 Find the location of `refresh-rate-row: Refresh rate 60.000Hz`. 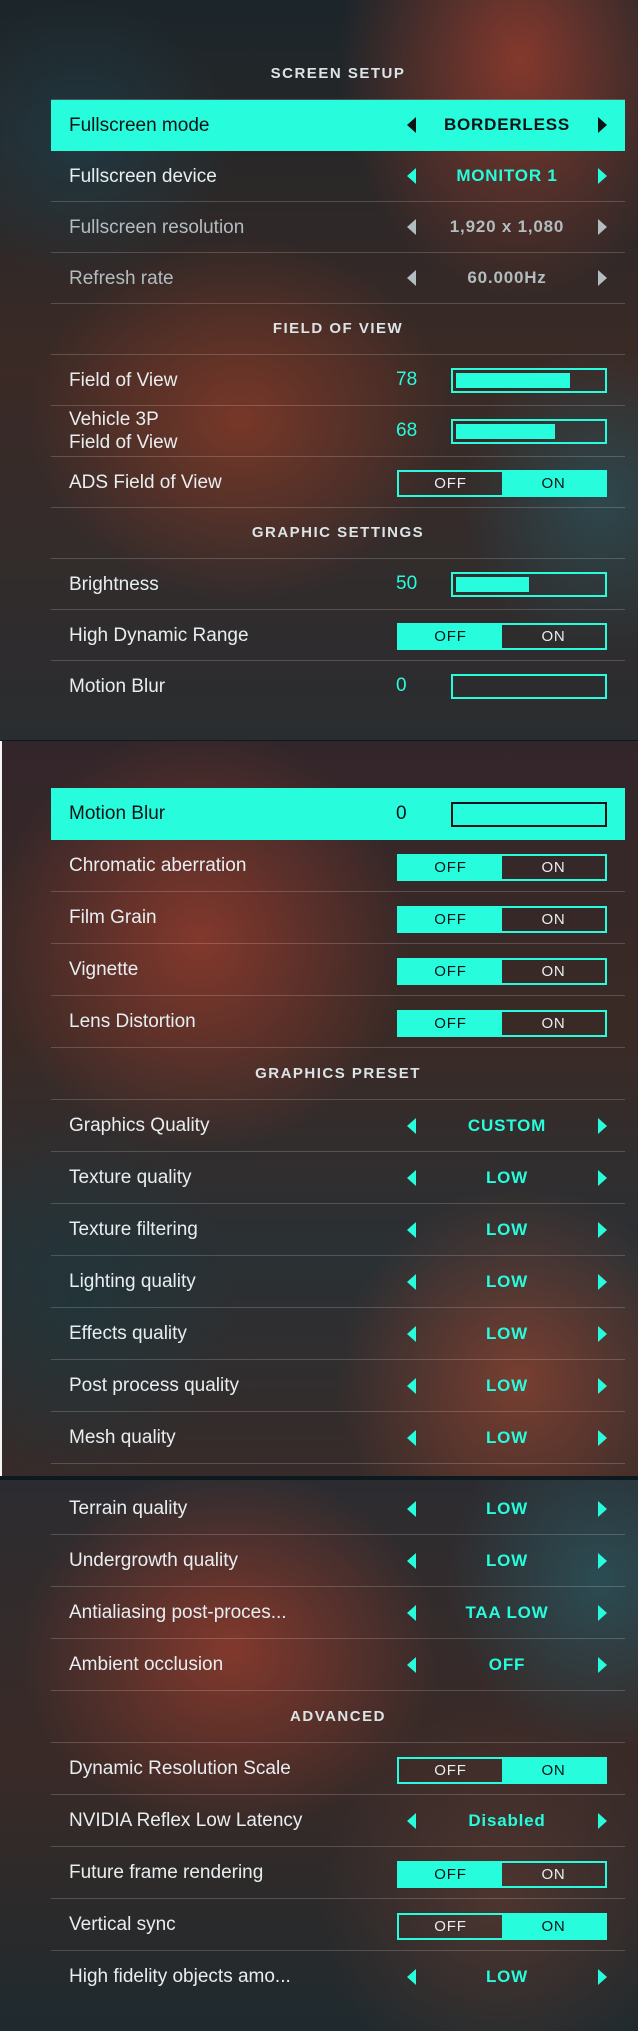

refresh-rate-row: Refresh rate 60.000Hz is located at coordinates (338, 278).